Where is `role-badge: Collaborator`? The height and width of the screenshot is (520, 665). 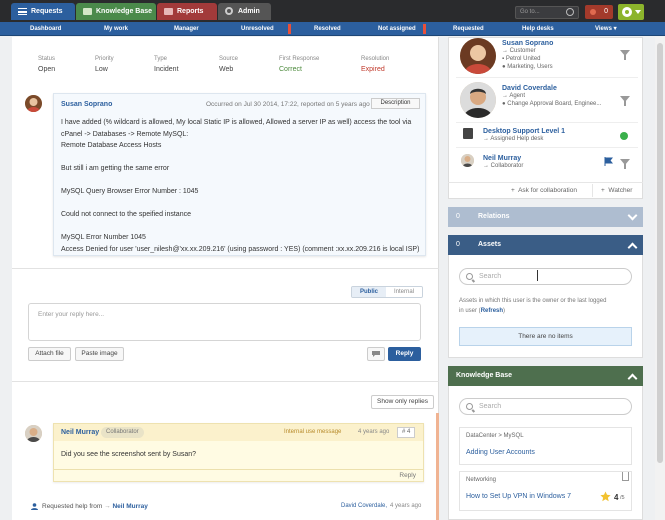 role-badge: Collaborator is located at coordinates (122, 432).